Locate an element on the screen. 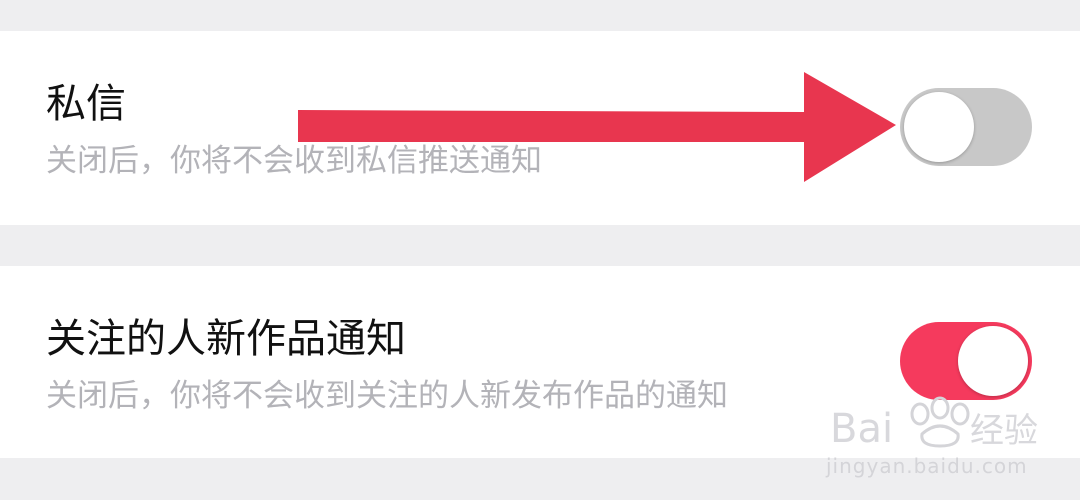  setting-description: 关闭后，你将不会收到私信推送通知 is located at coordinates (294, 161).